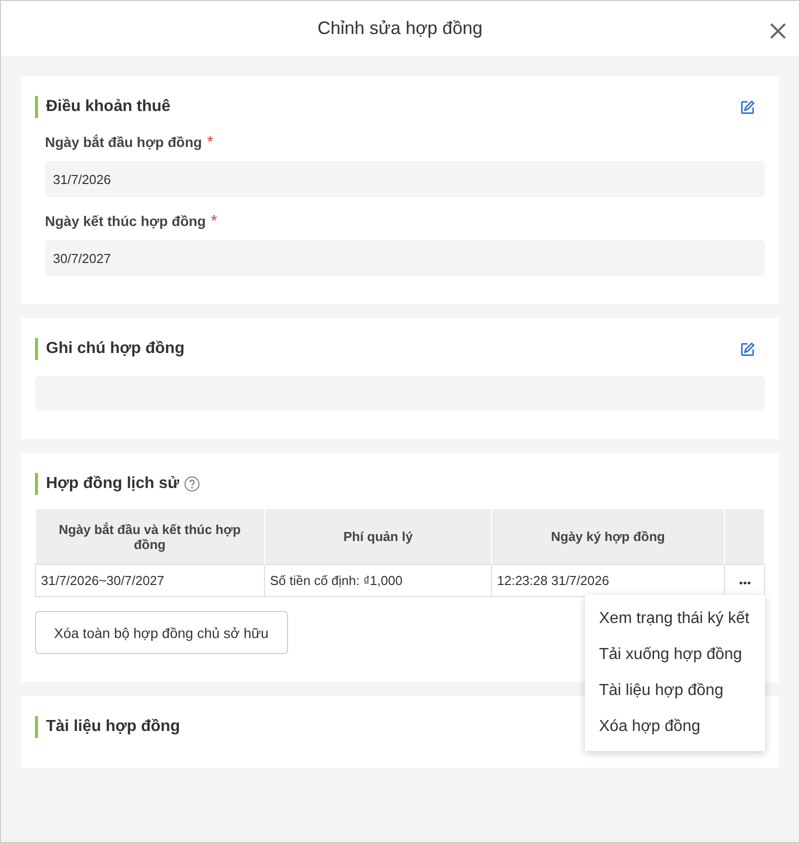  Describe the element at coordinates (113, 484) in the screenshot. I see `section-title: Hợp đồng lịch sử` at that location.